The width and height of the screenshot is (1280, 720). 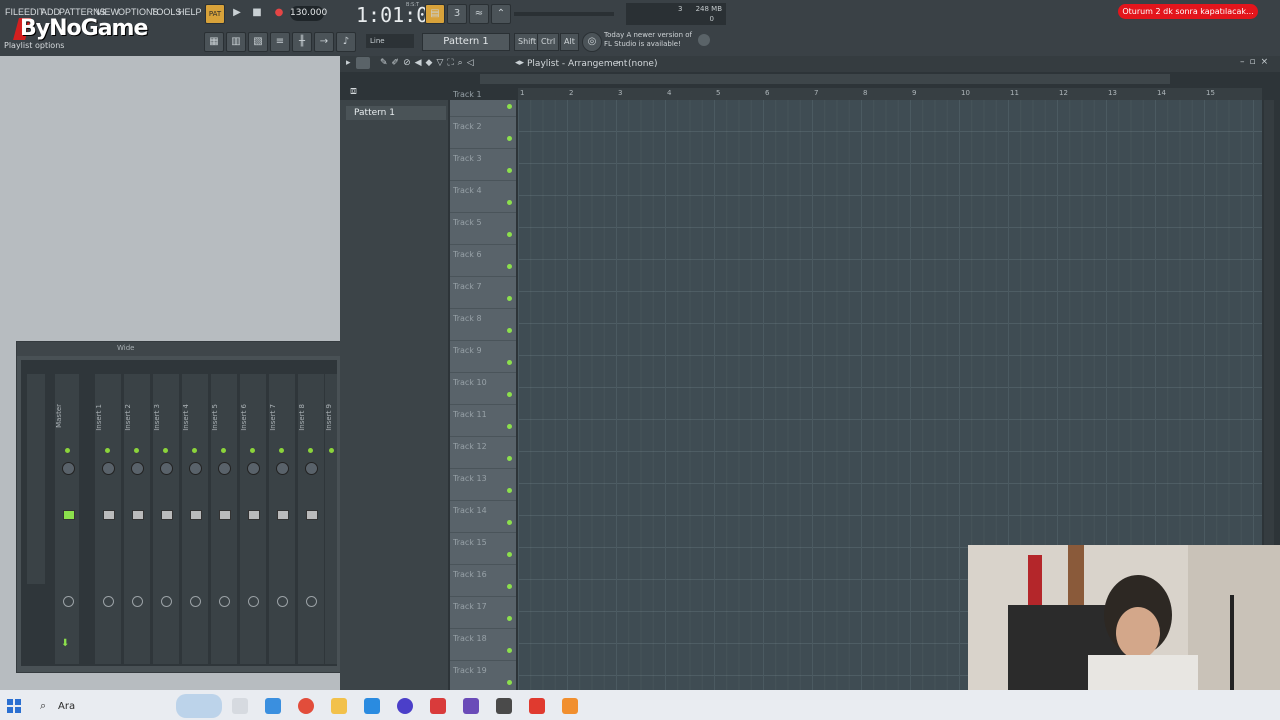 I want to click on countdown-icon: 3, so click(x=457, y=14).